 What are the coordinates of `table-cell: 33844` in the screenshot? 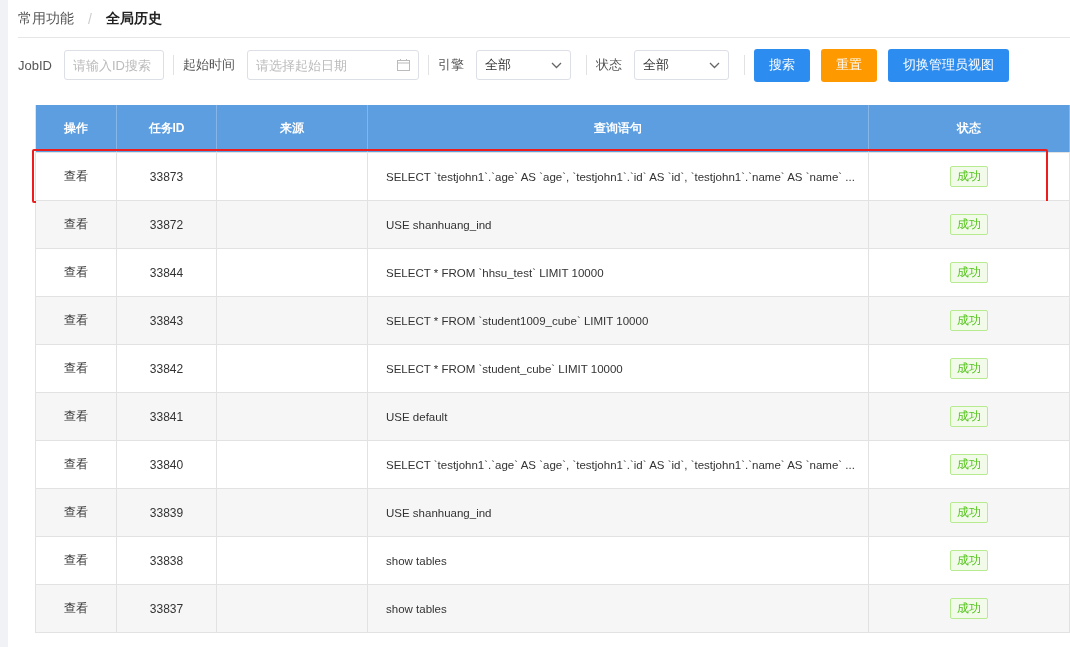 It's located at (166, 272).